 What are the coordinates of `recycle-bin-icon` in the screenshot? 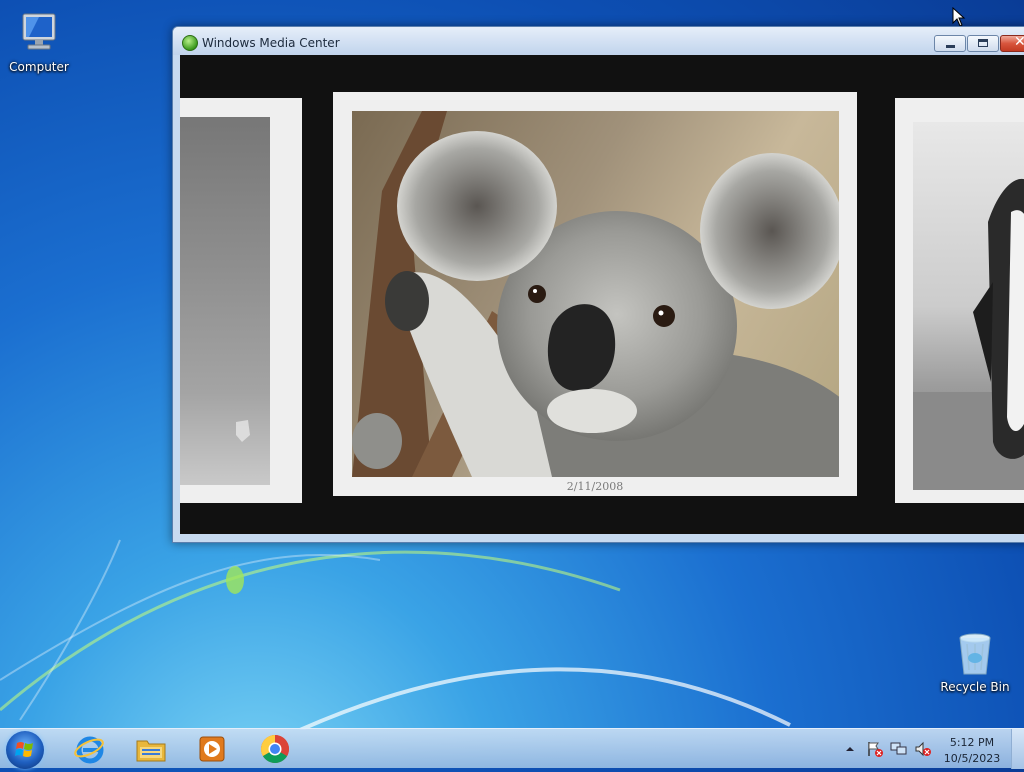 It's located at (975, 654).